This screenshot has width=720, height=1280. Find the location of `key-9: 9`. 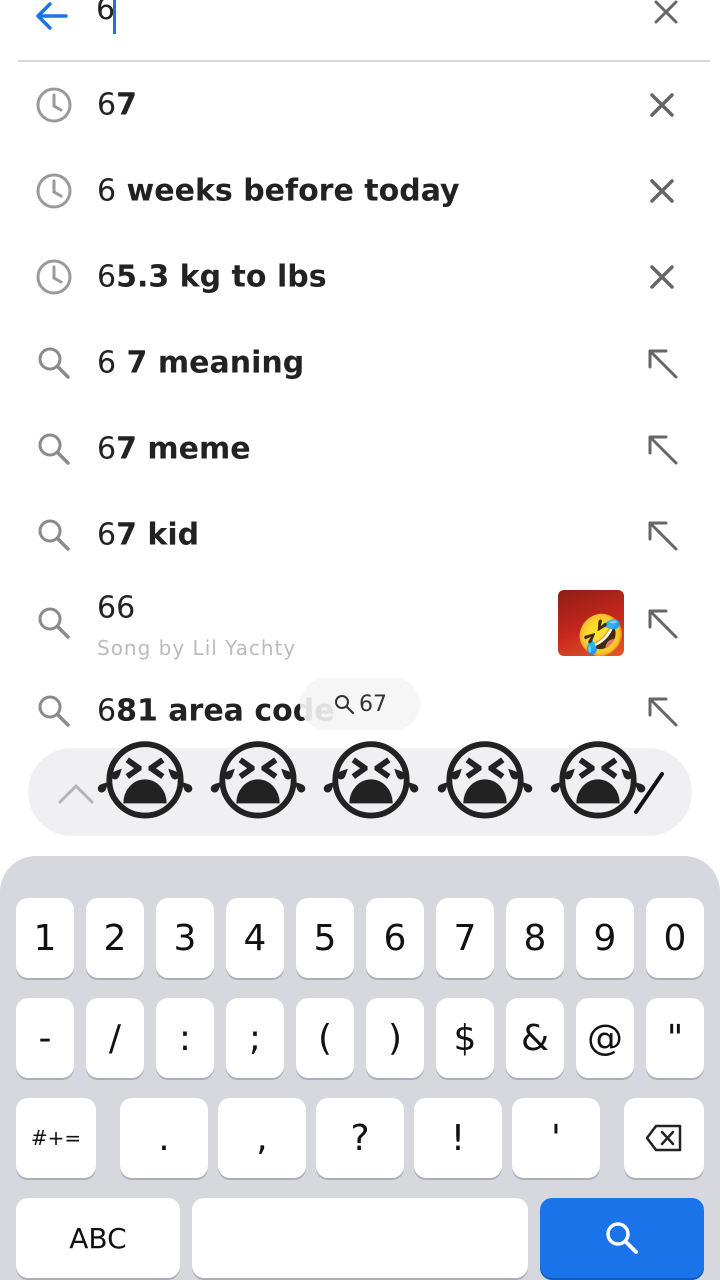

key-9: 9 is located at coordinates (605, 938).